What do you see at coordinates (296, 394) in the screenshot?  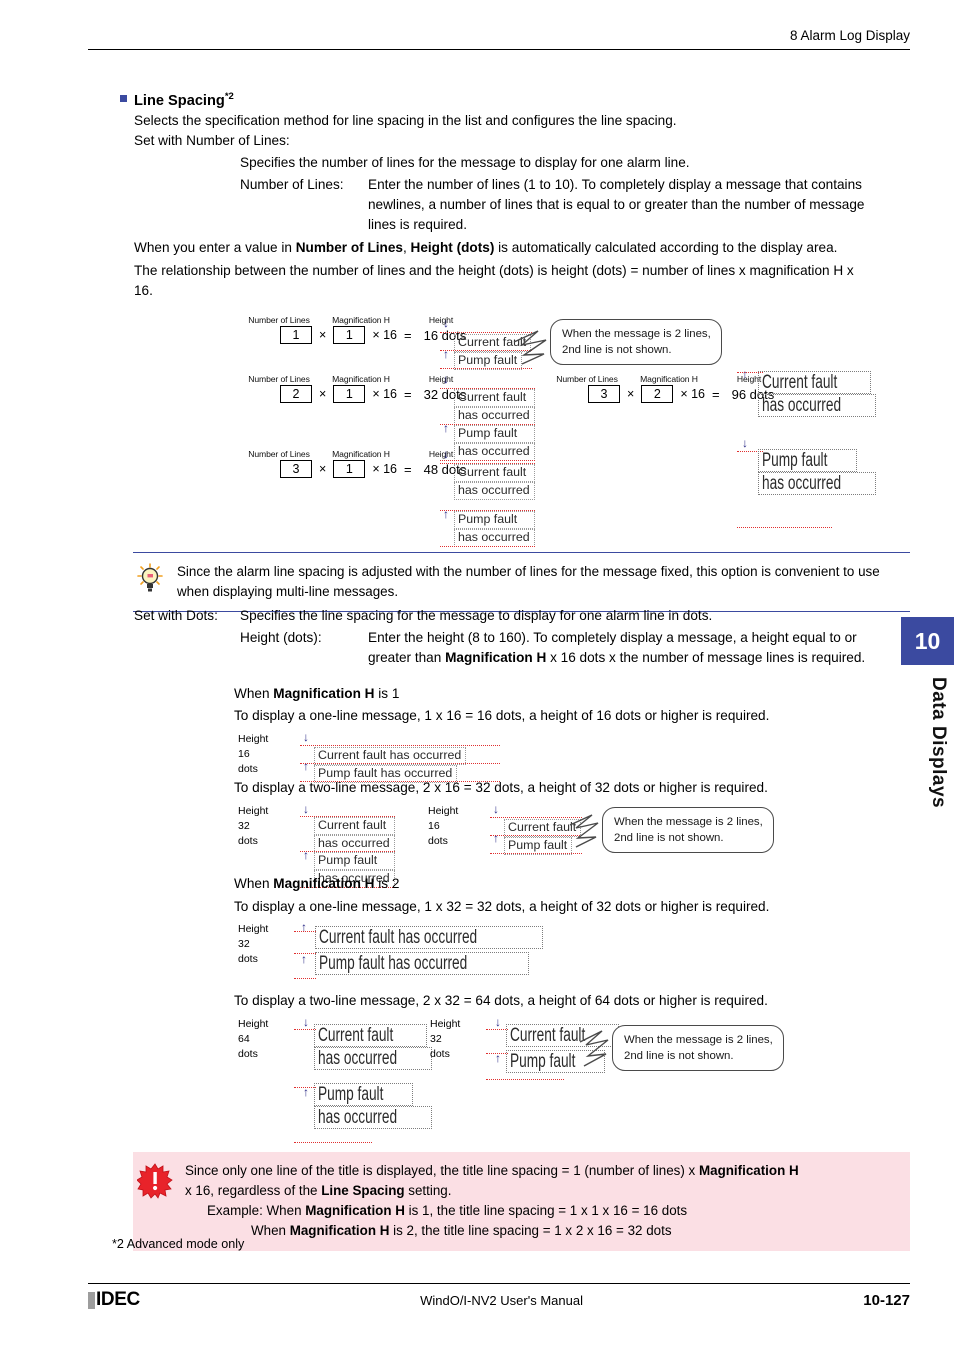 I see `lines-value-2: 2` at bounding box center [296, 394].